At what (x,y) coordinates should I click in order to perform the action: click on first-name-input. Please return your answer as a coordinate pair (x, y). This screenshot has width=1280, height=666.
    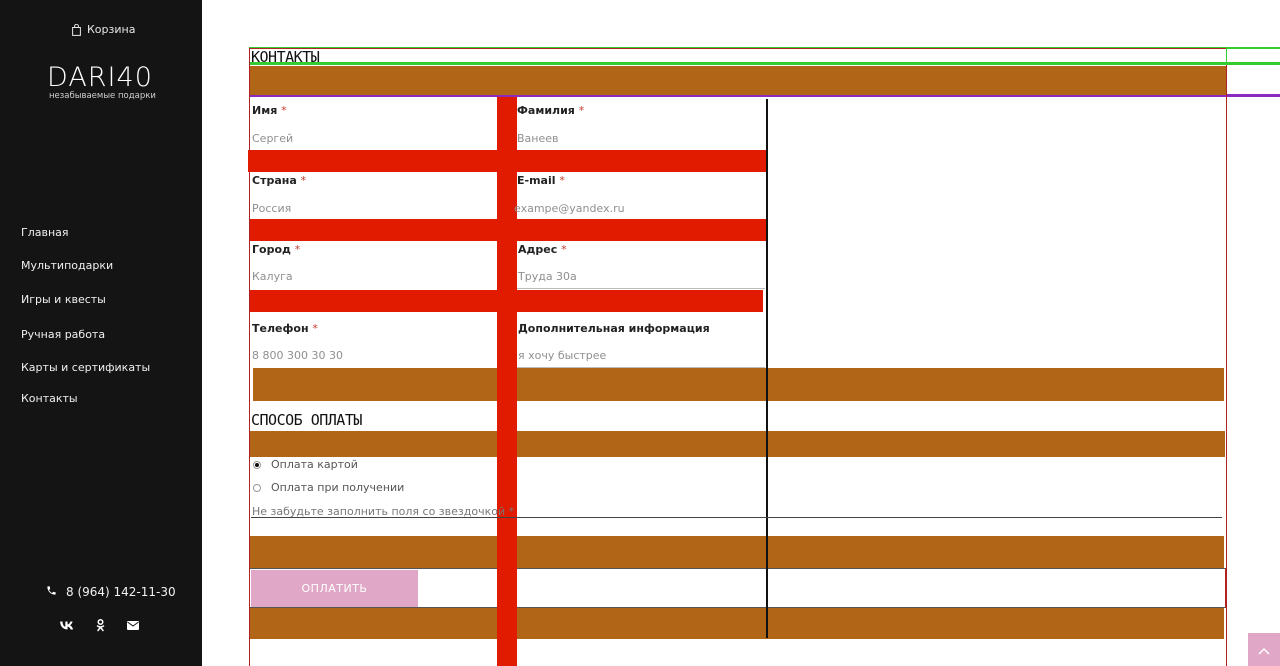
    Looking at the image, I should click on (372, 138).